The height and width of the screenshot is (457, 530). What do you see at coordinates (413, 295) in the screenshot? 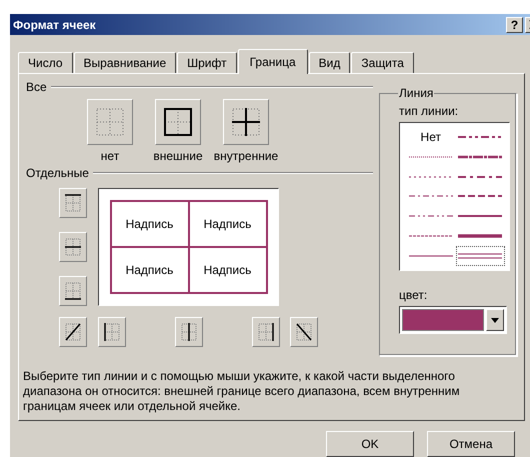
I see `color-label: цвет:` at bounding box center [413, 295].